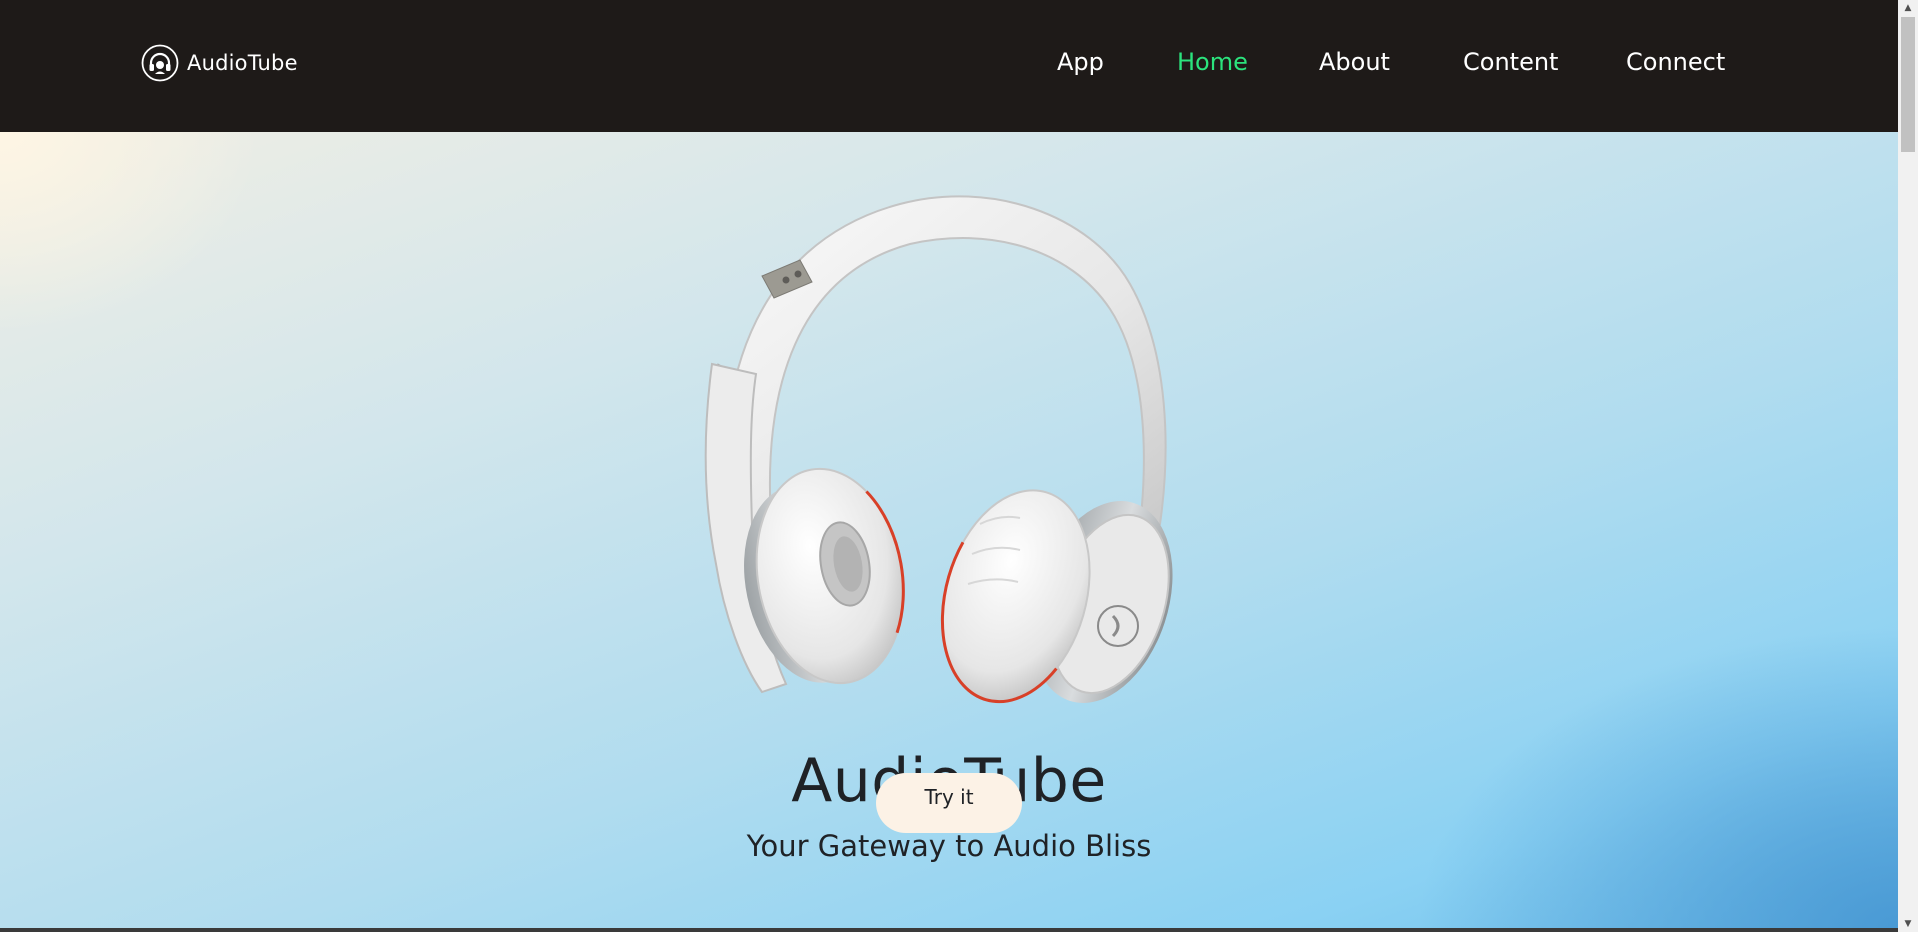 The width and height of the screenshot is (1918, 932). What do you see at coordinates (949, 846) in the screenshot?
I see `hero-subtitle: Your Gateway to Audio Bliss` at bounding box center [949, 846].